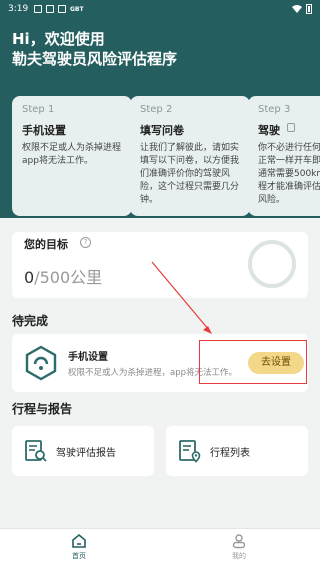  Describe the element at coordinates (253, 362) in the screenshot. I see `annotation-highlight-box` at that location.